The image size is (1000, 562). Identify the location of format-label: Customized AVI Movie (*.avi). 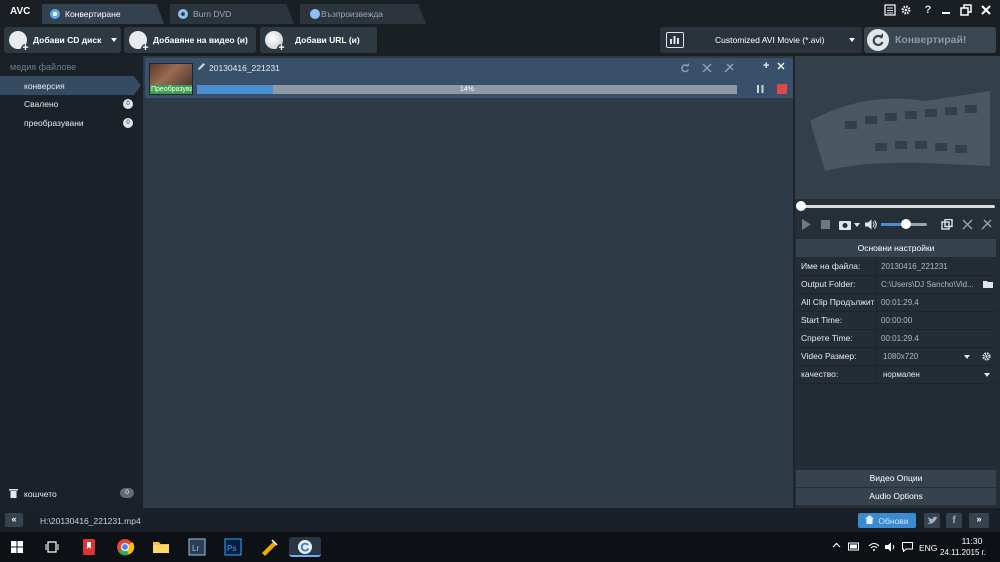
(770, 40).